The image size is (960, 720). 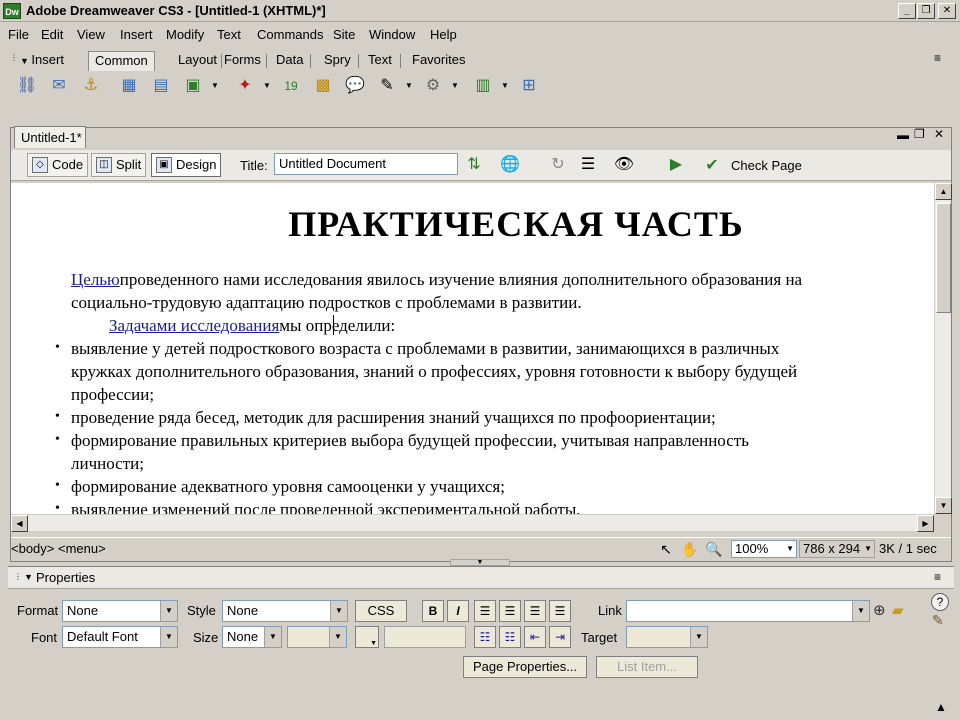 What do you see at coordinates (926, 11) in the screenshot?
I see `restore-button: ❐` at bounding box center [926, 11].